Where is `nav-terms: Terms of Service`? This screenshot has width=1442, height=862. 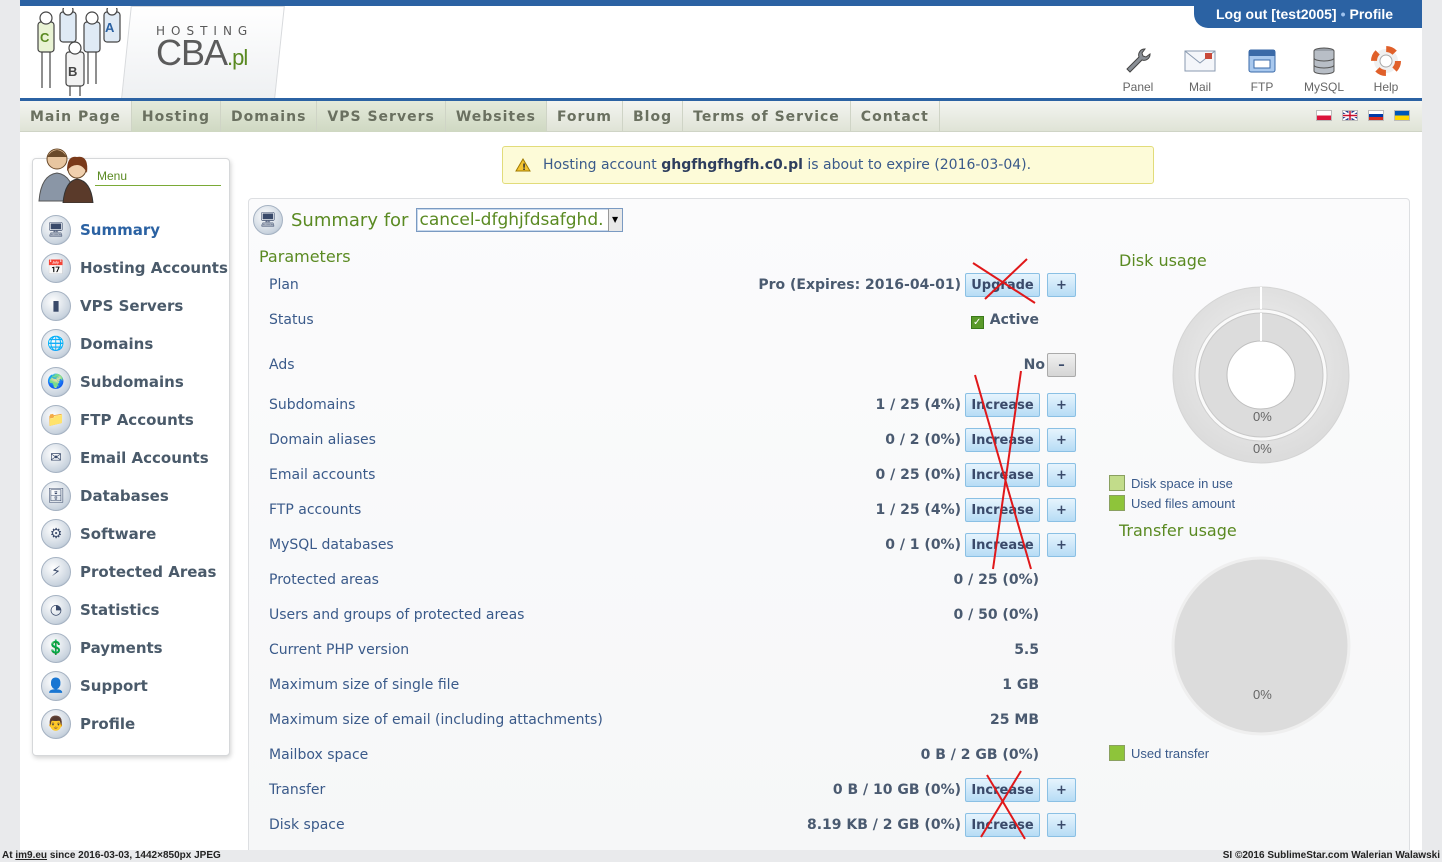 nav-terms: Terms of Service is located at coordinates (767, 116).